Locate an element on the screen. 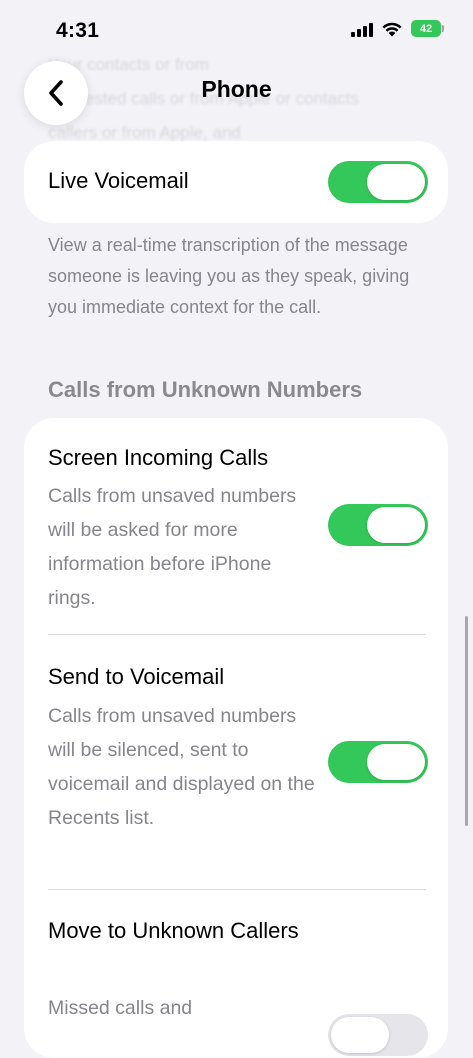  live-voicemail-toggle is located at coordinates (378, 182).